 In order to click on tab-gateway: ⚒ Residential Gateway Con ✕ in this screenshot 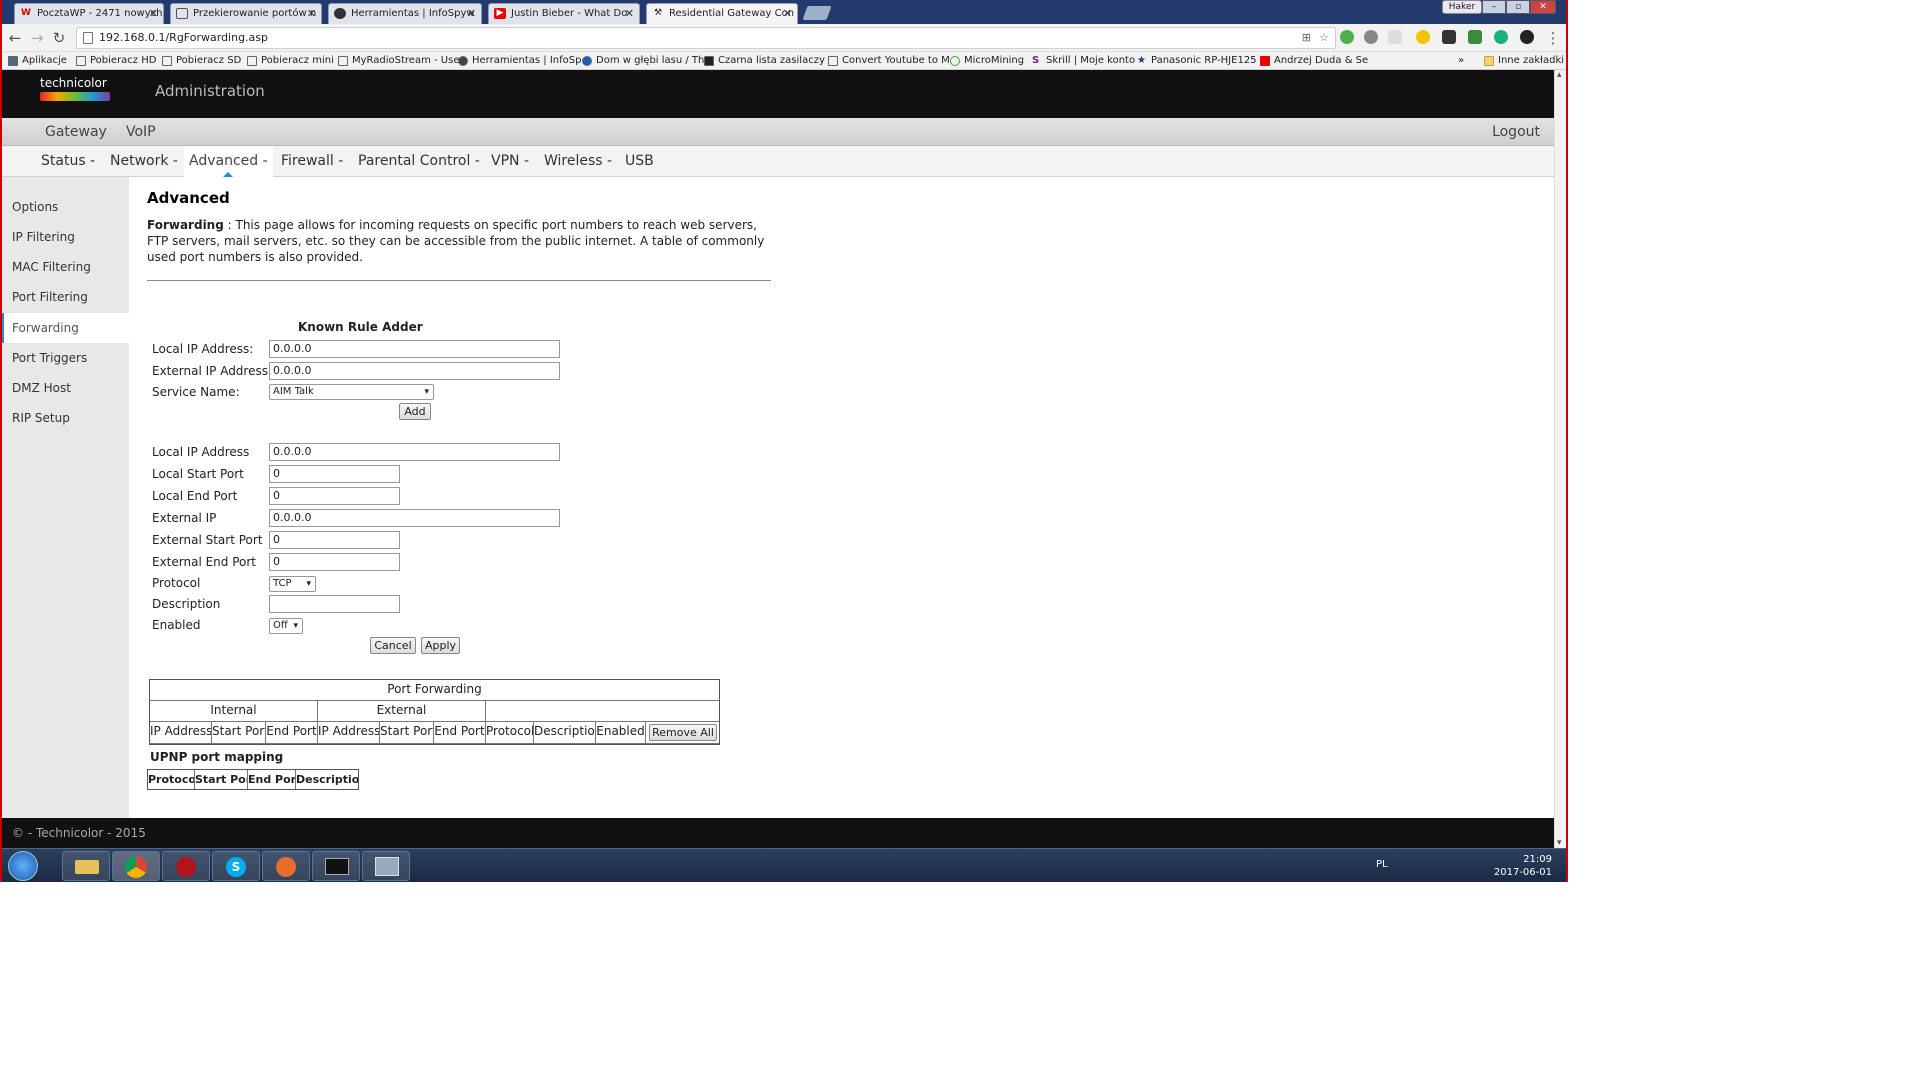, I will do `click(722, 13)`.